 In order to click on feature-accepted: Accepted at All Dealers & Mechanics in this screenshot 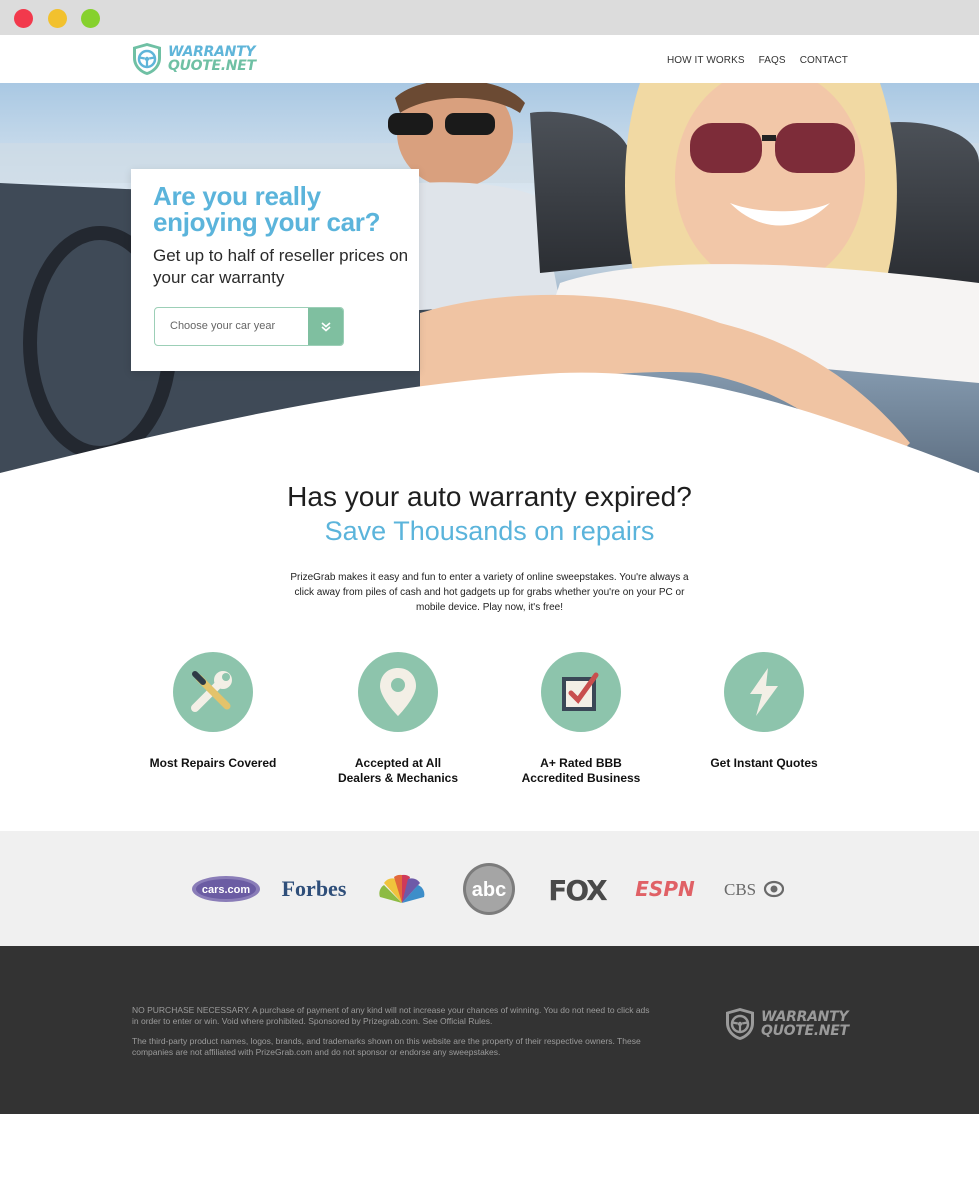, I will do `click(398, 719)`.